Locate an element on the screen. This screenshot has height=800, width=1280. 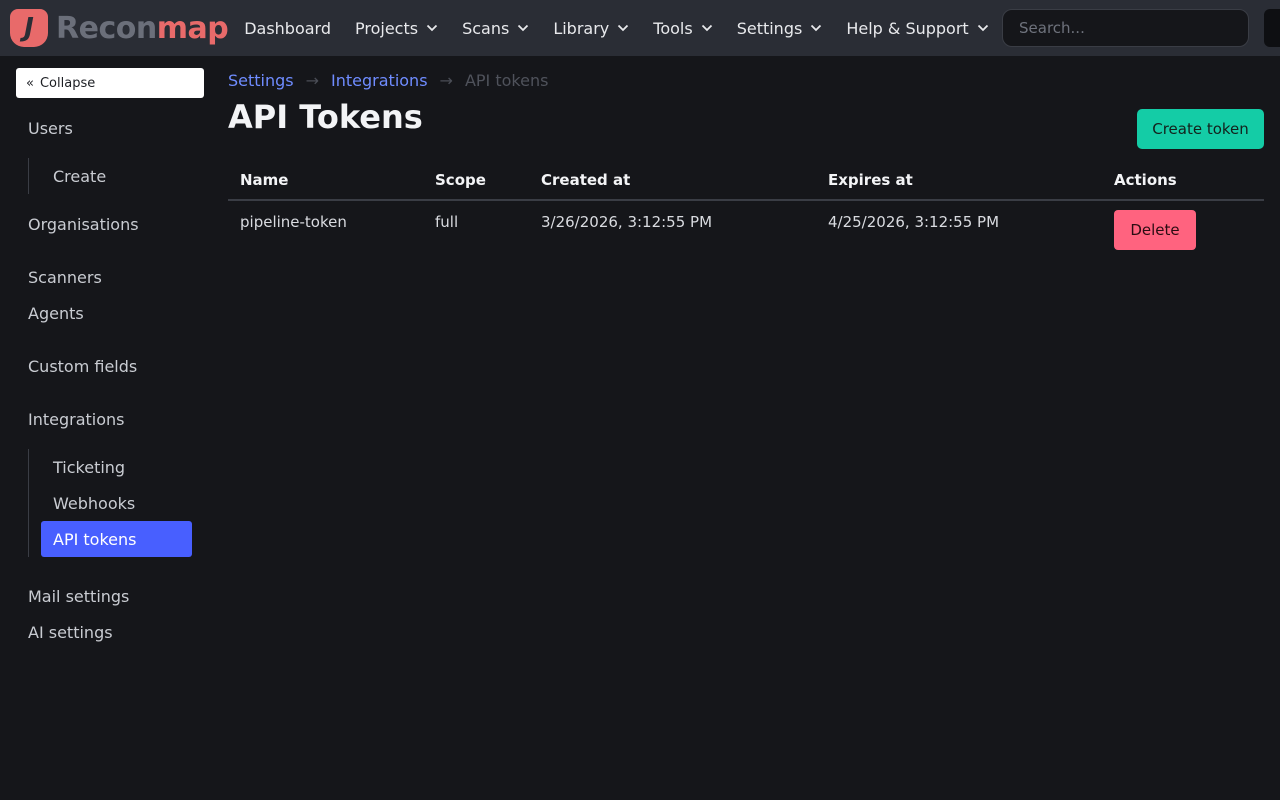
column-header-expires: Expires at is located at coordinates (959, 180).